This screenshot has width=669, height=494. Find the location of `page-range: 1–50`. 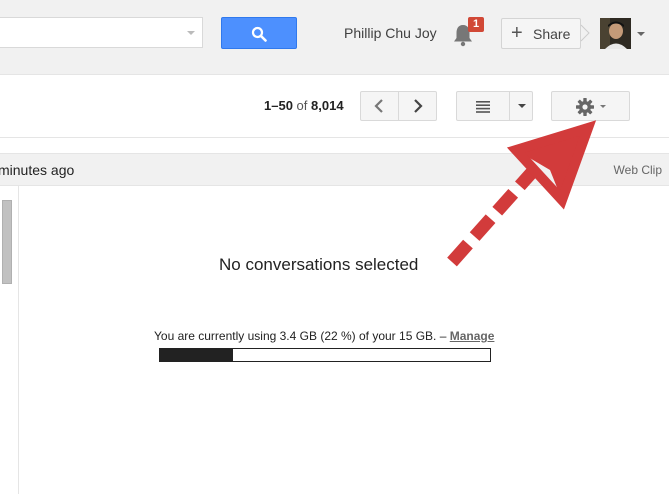

page-range: 1–50 is located at coordinates (278, 105).